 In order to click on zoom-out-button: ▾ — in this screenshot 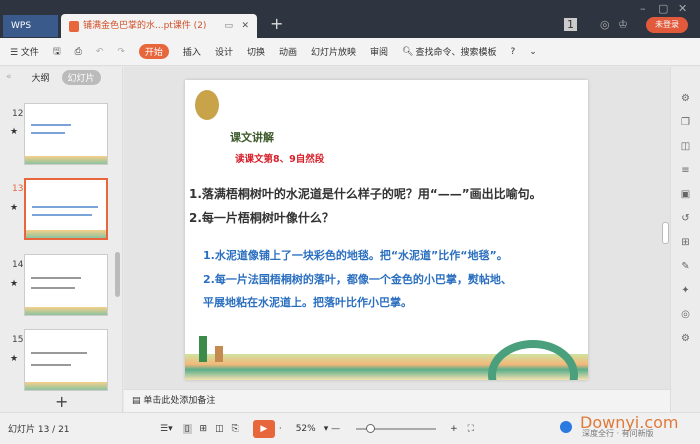, I will do `click(332, 429)`.